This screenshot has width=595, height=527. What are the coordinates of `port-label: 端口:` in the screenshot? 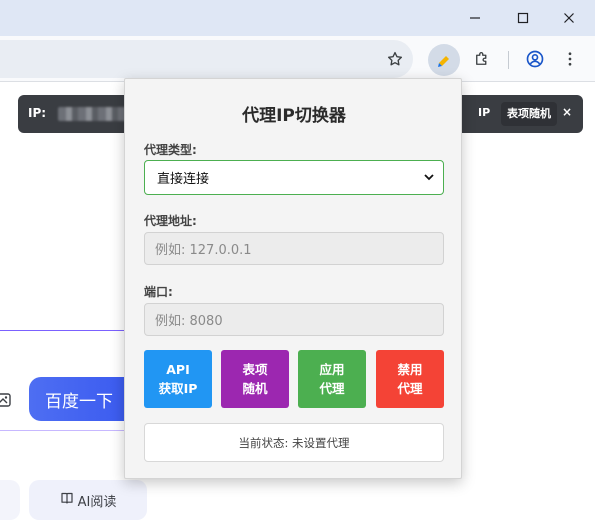 It's located at (158, 292).